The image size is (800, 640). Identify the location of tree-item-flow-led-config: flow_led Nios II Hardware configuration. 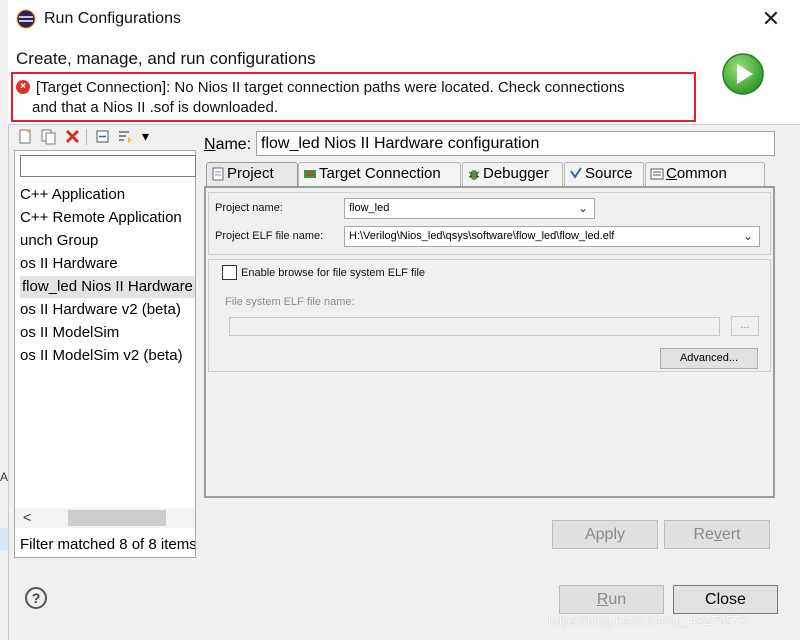
(107, 287).